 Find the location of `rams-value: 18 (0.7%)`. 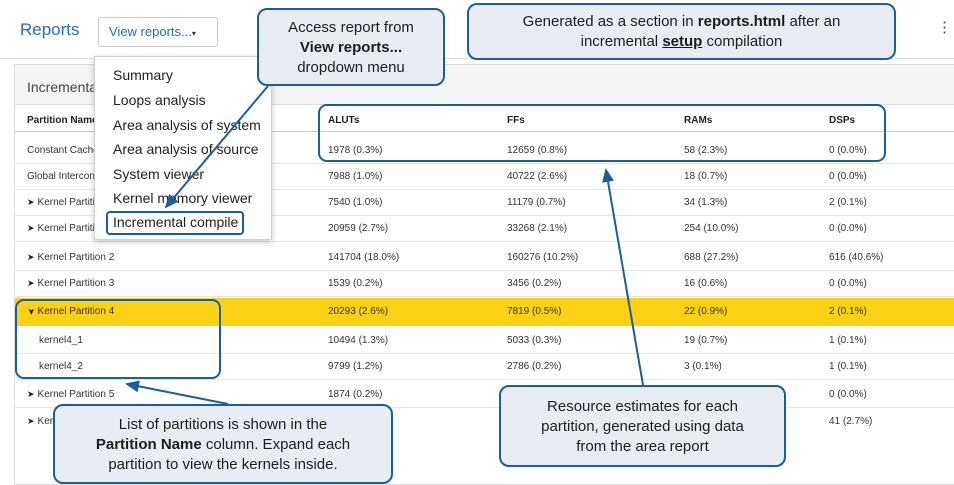

rams-value: 18 (0.7%) is located at coordinates (706, 176).